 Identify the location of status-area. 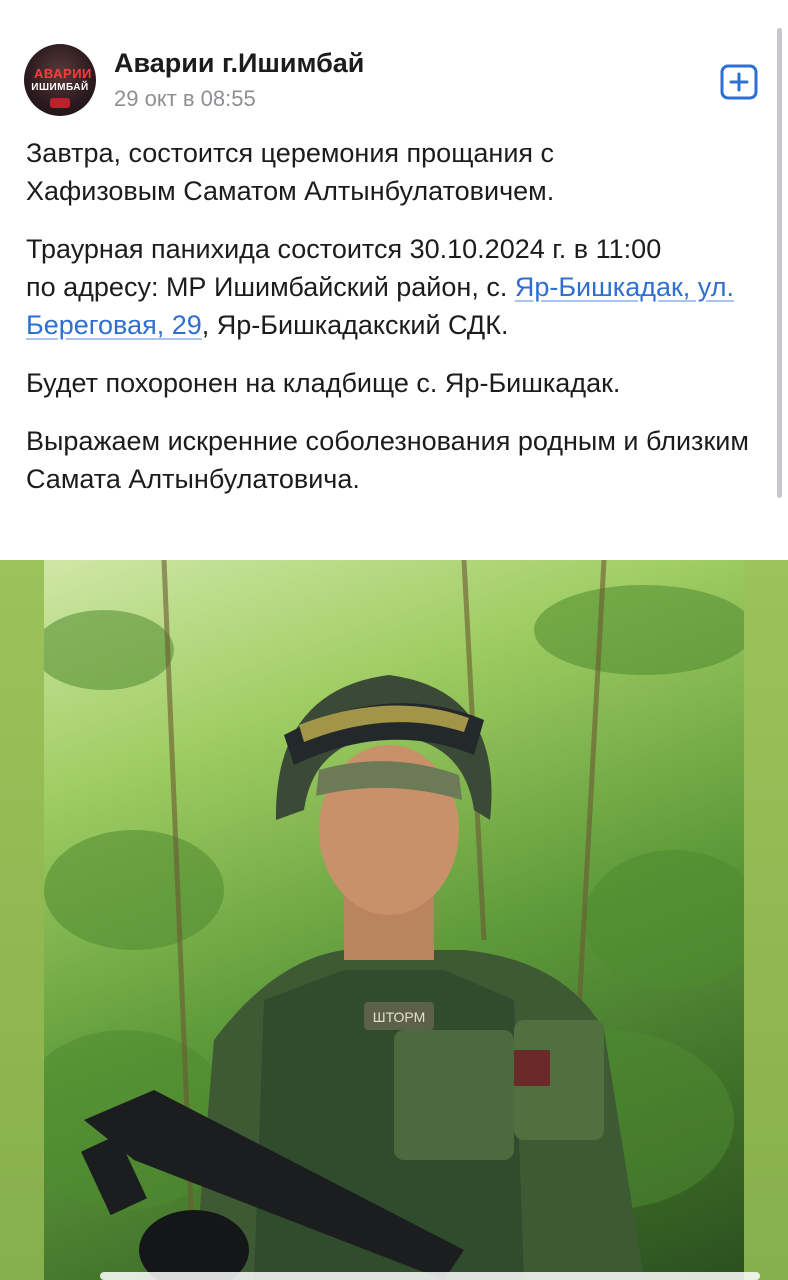
(394, 10).